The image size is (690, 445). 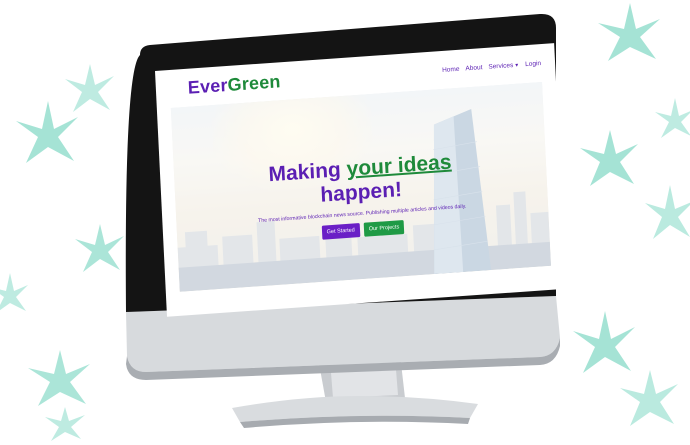 I want to click on nav-login: Login, so click(x=533, y=64).